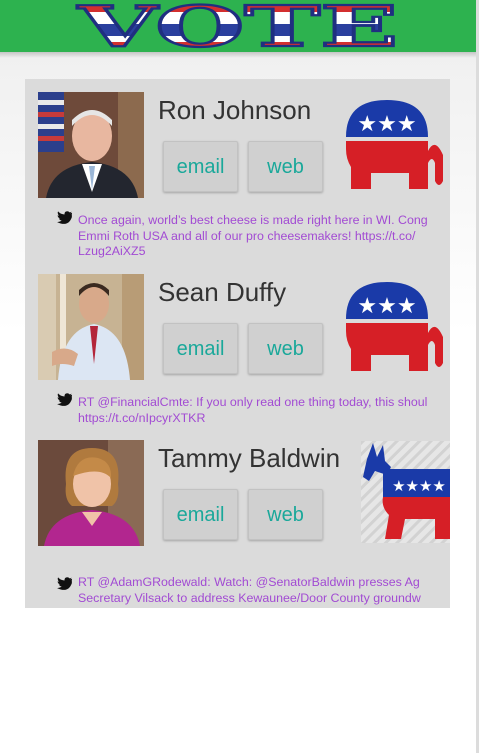 This screenshot has width=479, height=753. What do you see at coordinates (235, 110) in the screenshot?
I see `rep-name: Ron Johnson` at bounding box center [235, 110].